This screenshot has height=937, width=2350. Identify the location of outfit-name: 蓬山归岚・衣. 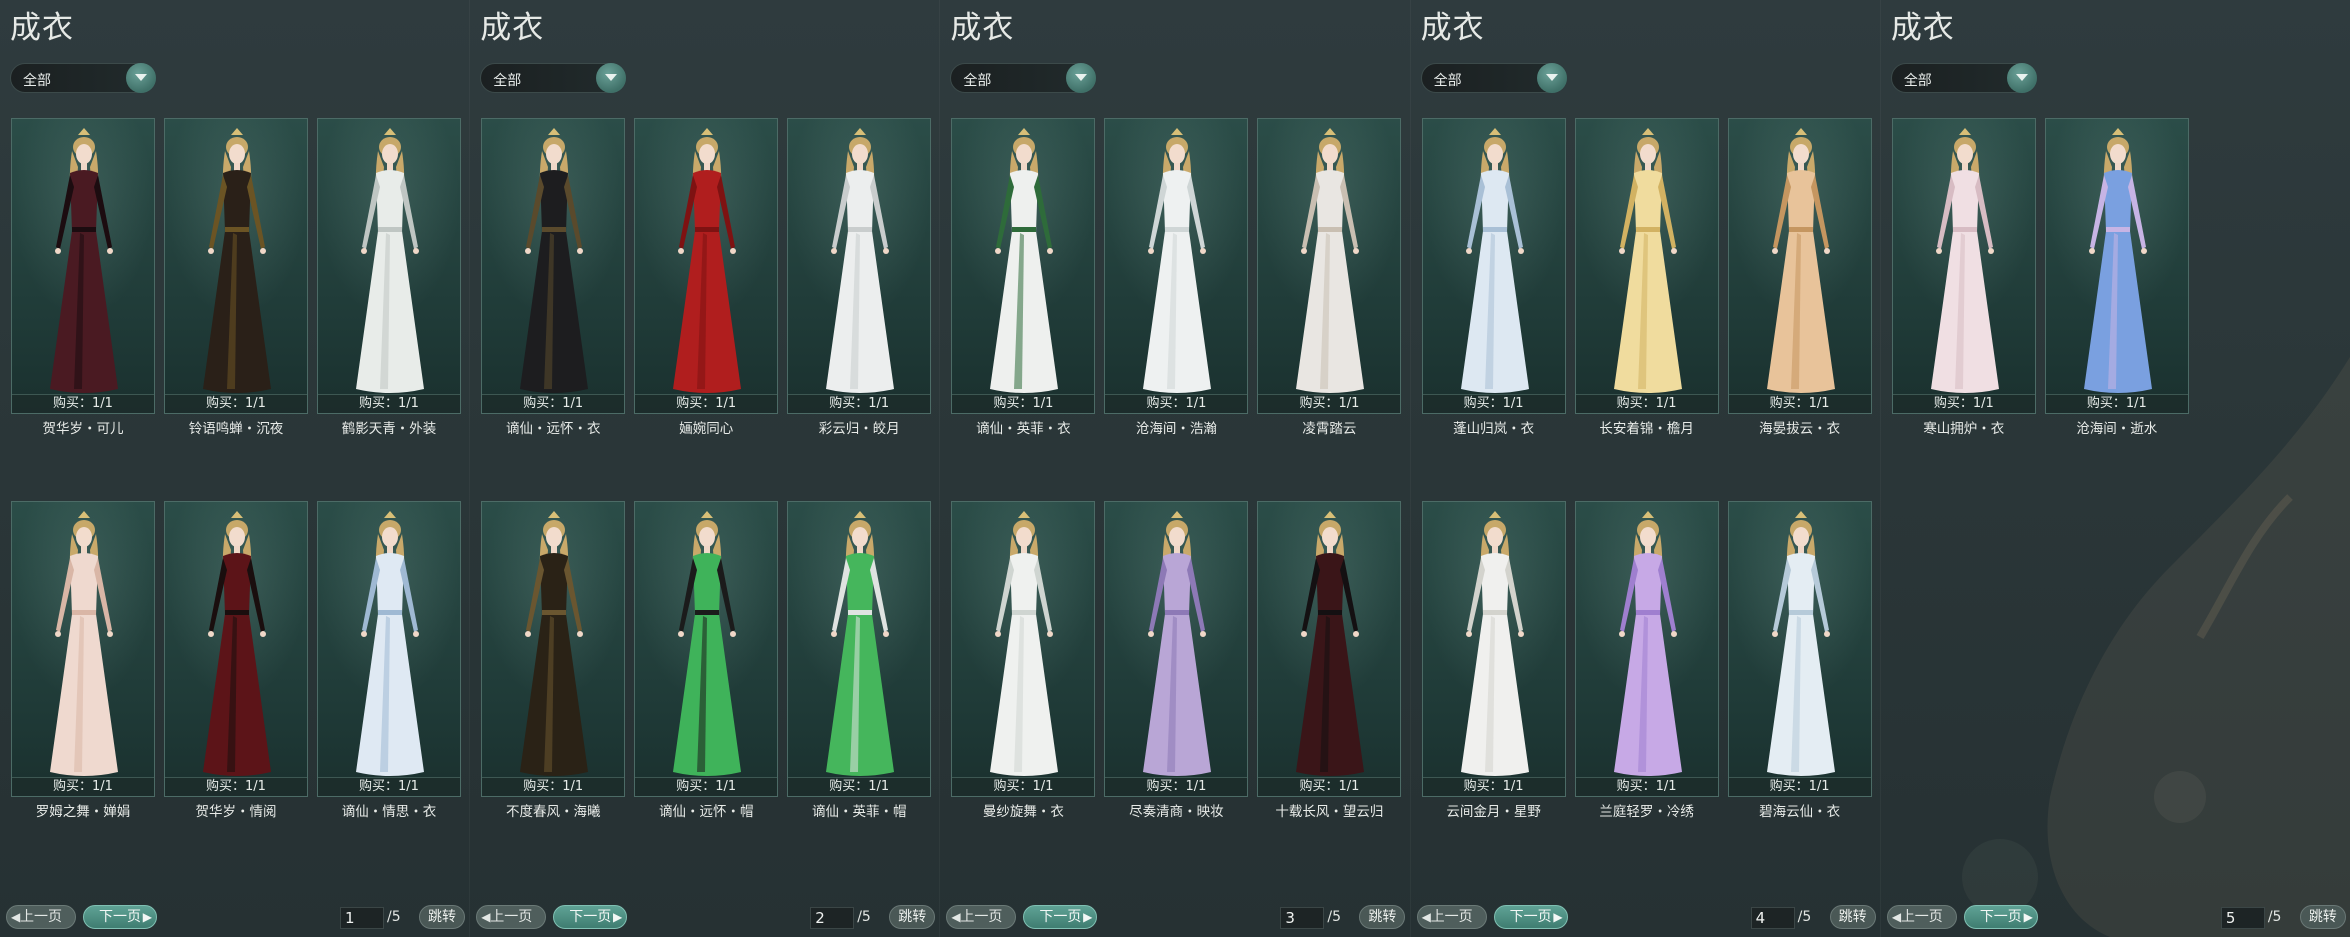
(1494, 429).